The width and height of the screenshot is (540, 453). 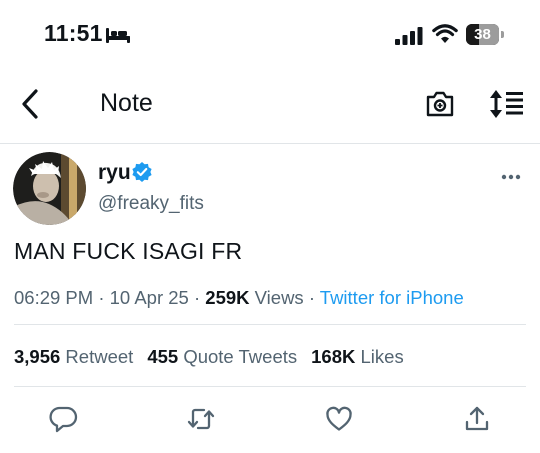 What do you see at coordinates (227, 297) in the screenshot?
I see `views-count: 259K` at bounding box center [227, 297].